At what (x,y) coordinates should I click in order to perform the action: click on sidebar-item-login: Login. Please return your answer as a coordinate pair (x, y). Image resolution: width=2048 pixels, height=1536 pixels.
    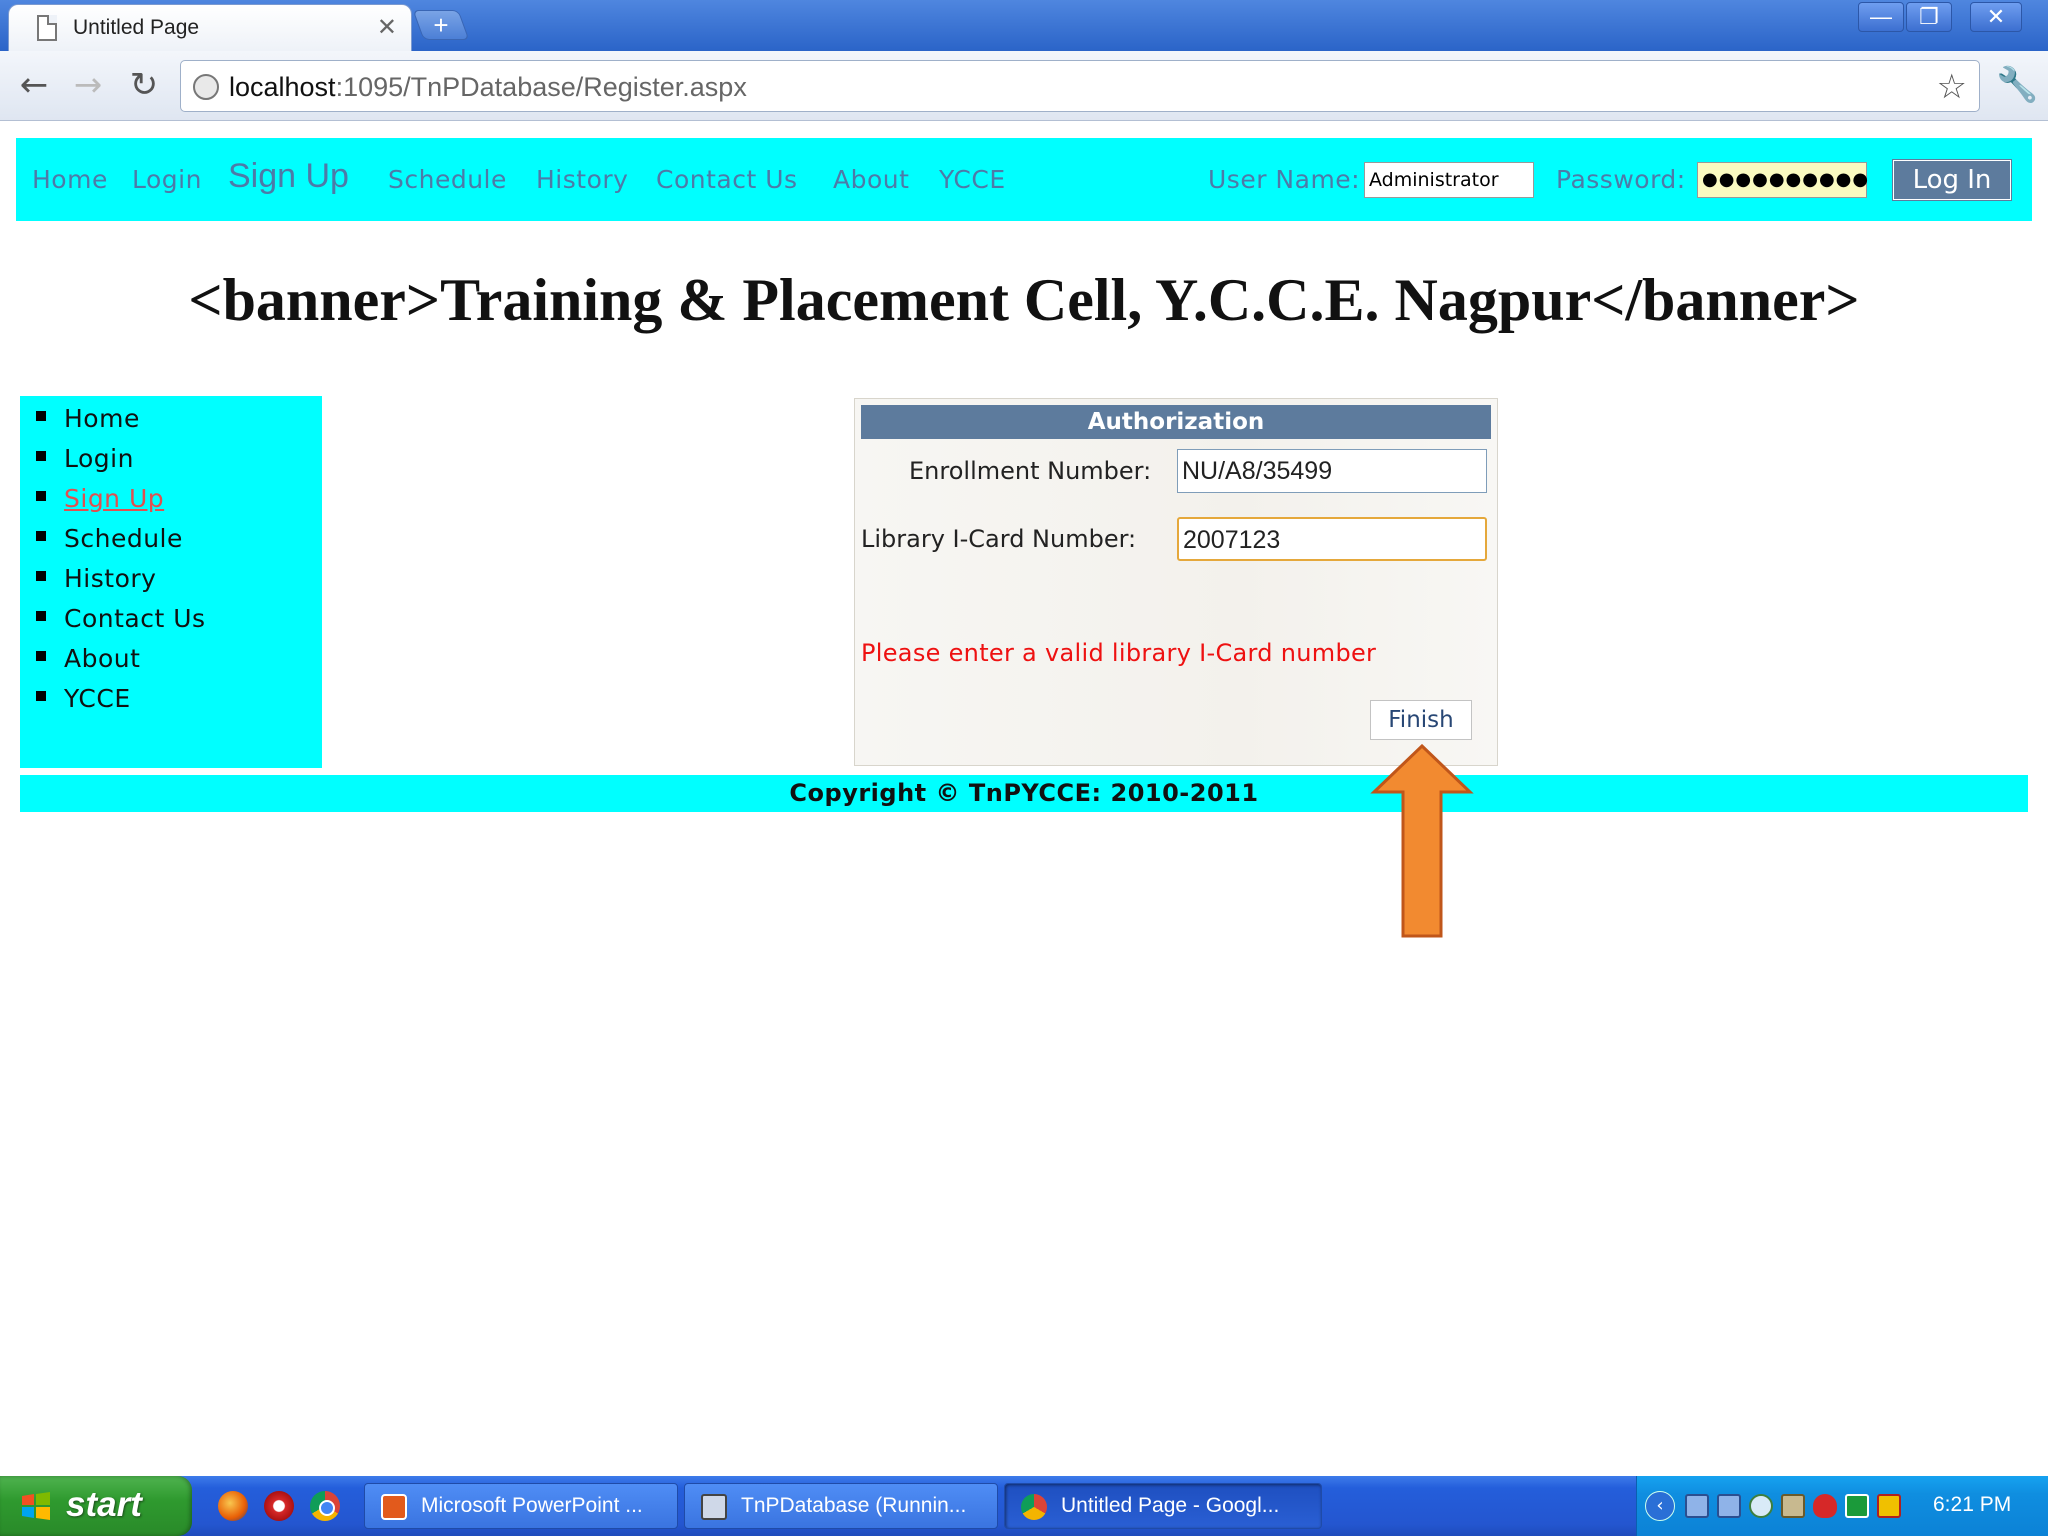
    Looking at the image, I should click on (85, 462).